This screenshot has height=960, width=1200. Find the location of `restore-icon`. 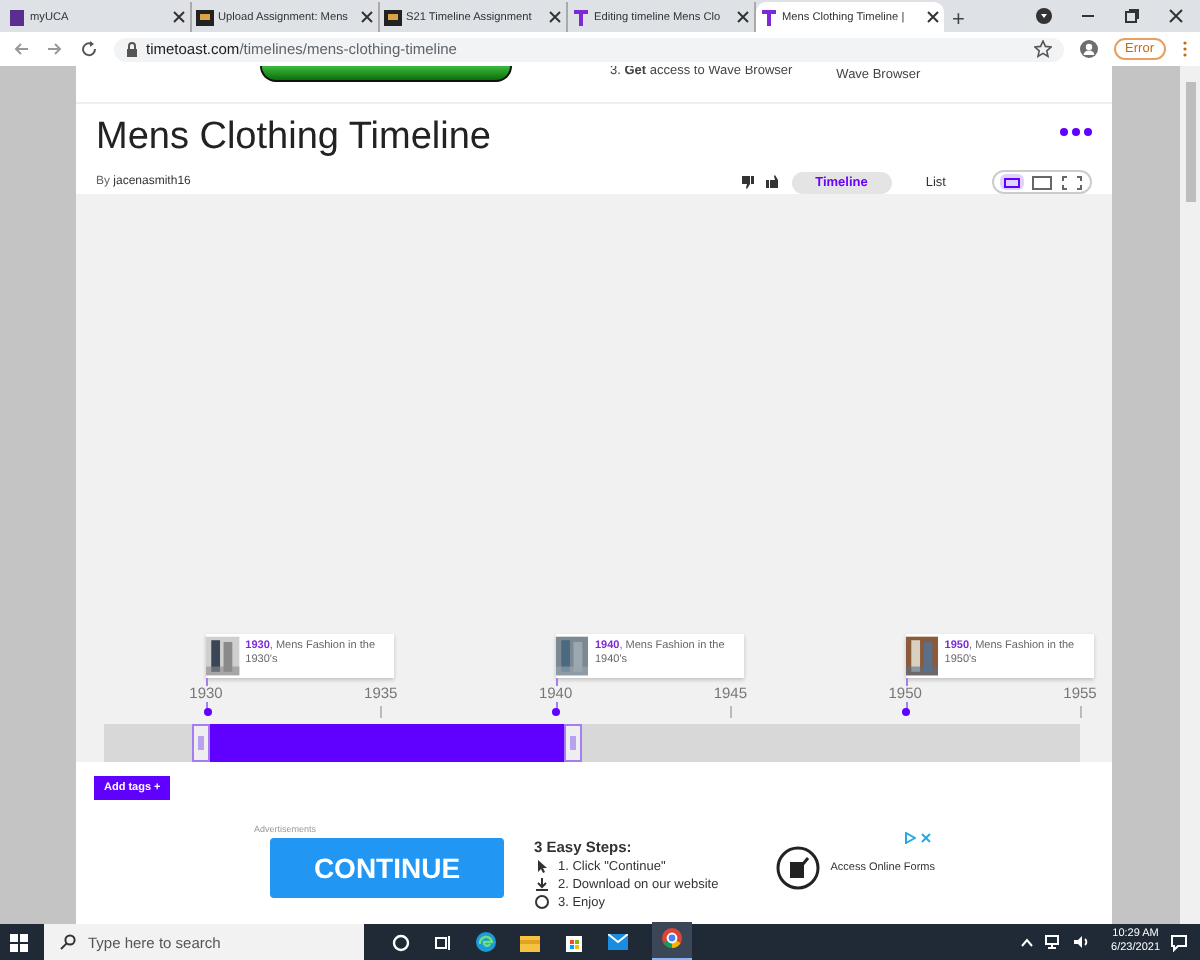

restore-icon is located at coordinates (1132, 16).